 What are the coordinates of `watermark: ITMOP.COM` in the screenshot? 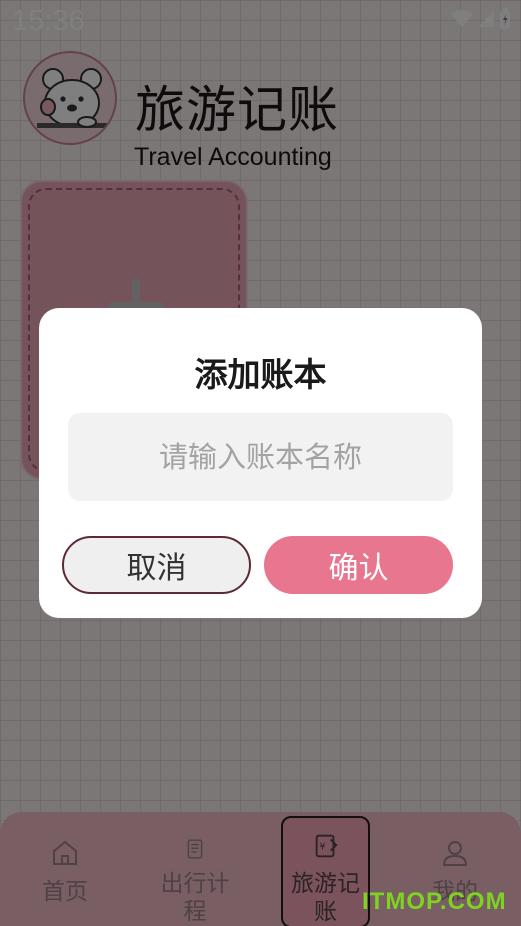 It's located at (434, 901).